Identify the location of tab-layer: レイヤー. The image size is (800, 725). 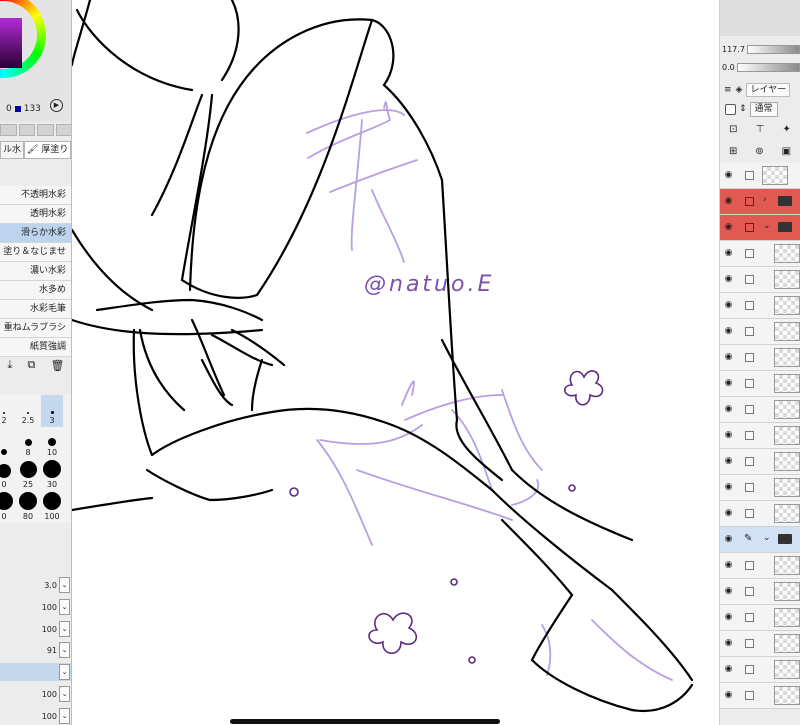
(768, 90).